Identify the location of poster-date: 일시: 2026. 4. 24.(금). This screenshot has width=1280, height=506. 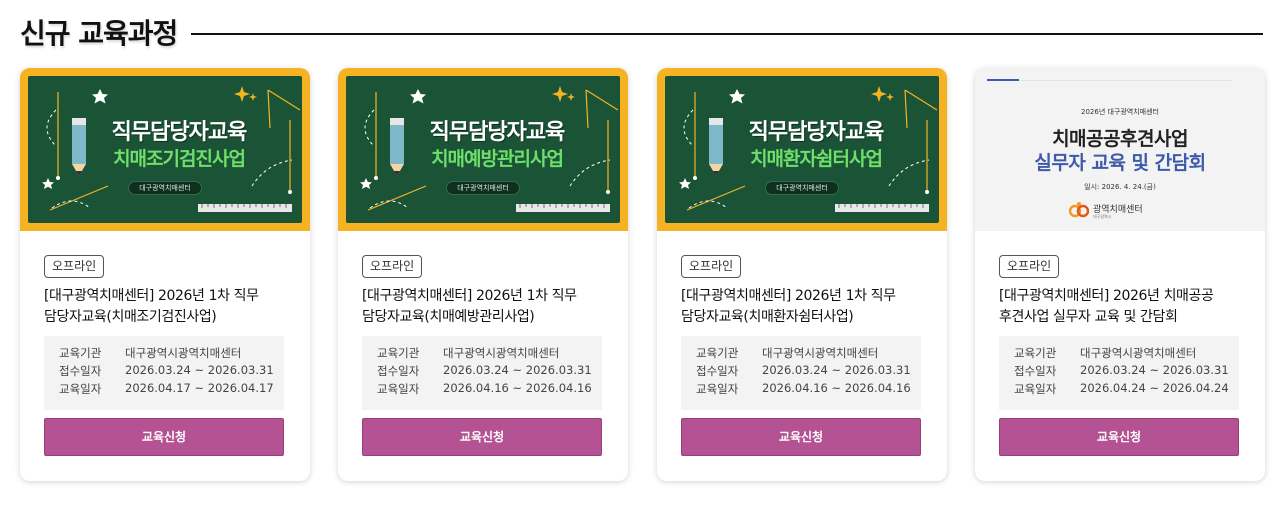
(1120, 187).